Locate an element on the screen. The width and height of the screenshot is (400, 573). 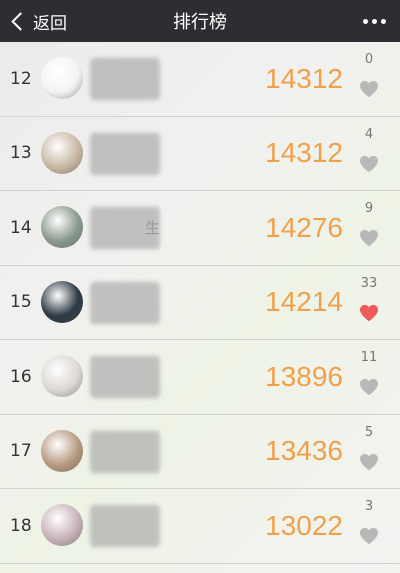
like-count: 33 is located at coordinates (369, 283).